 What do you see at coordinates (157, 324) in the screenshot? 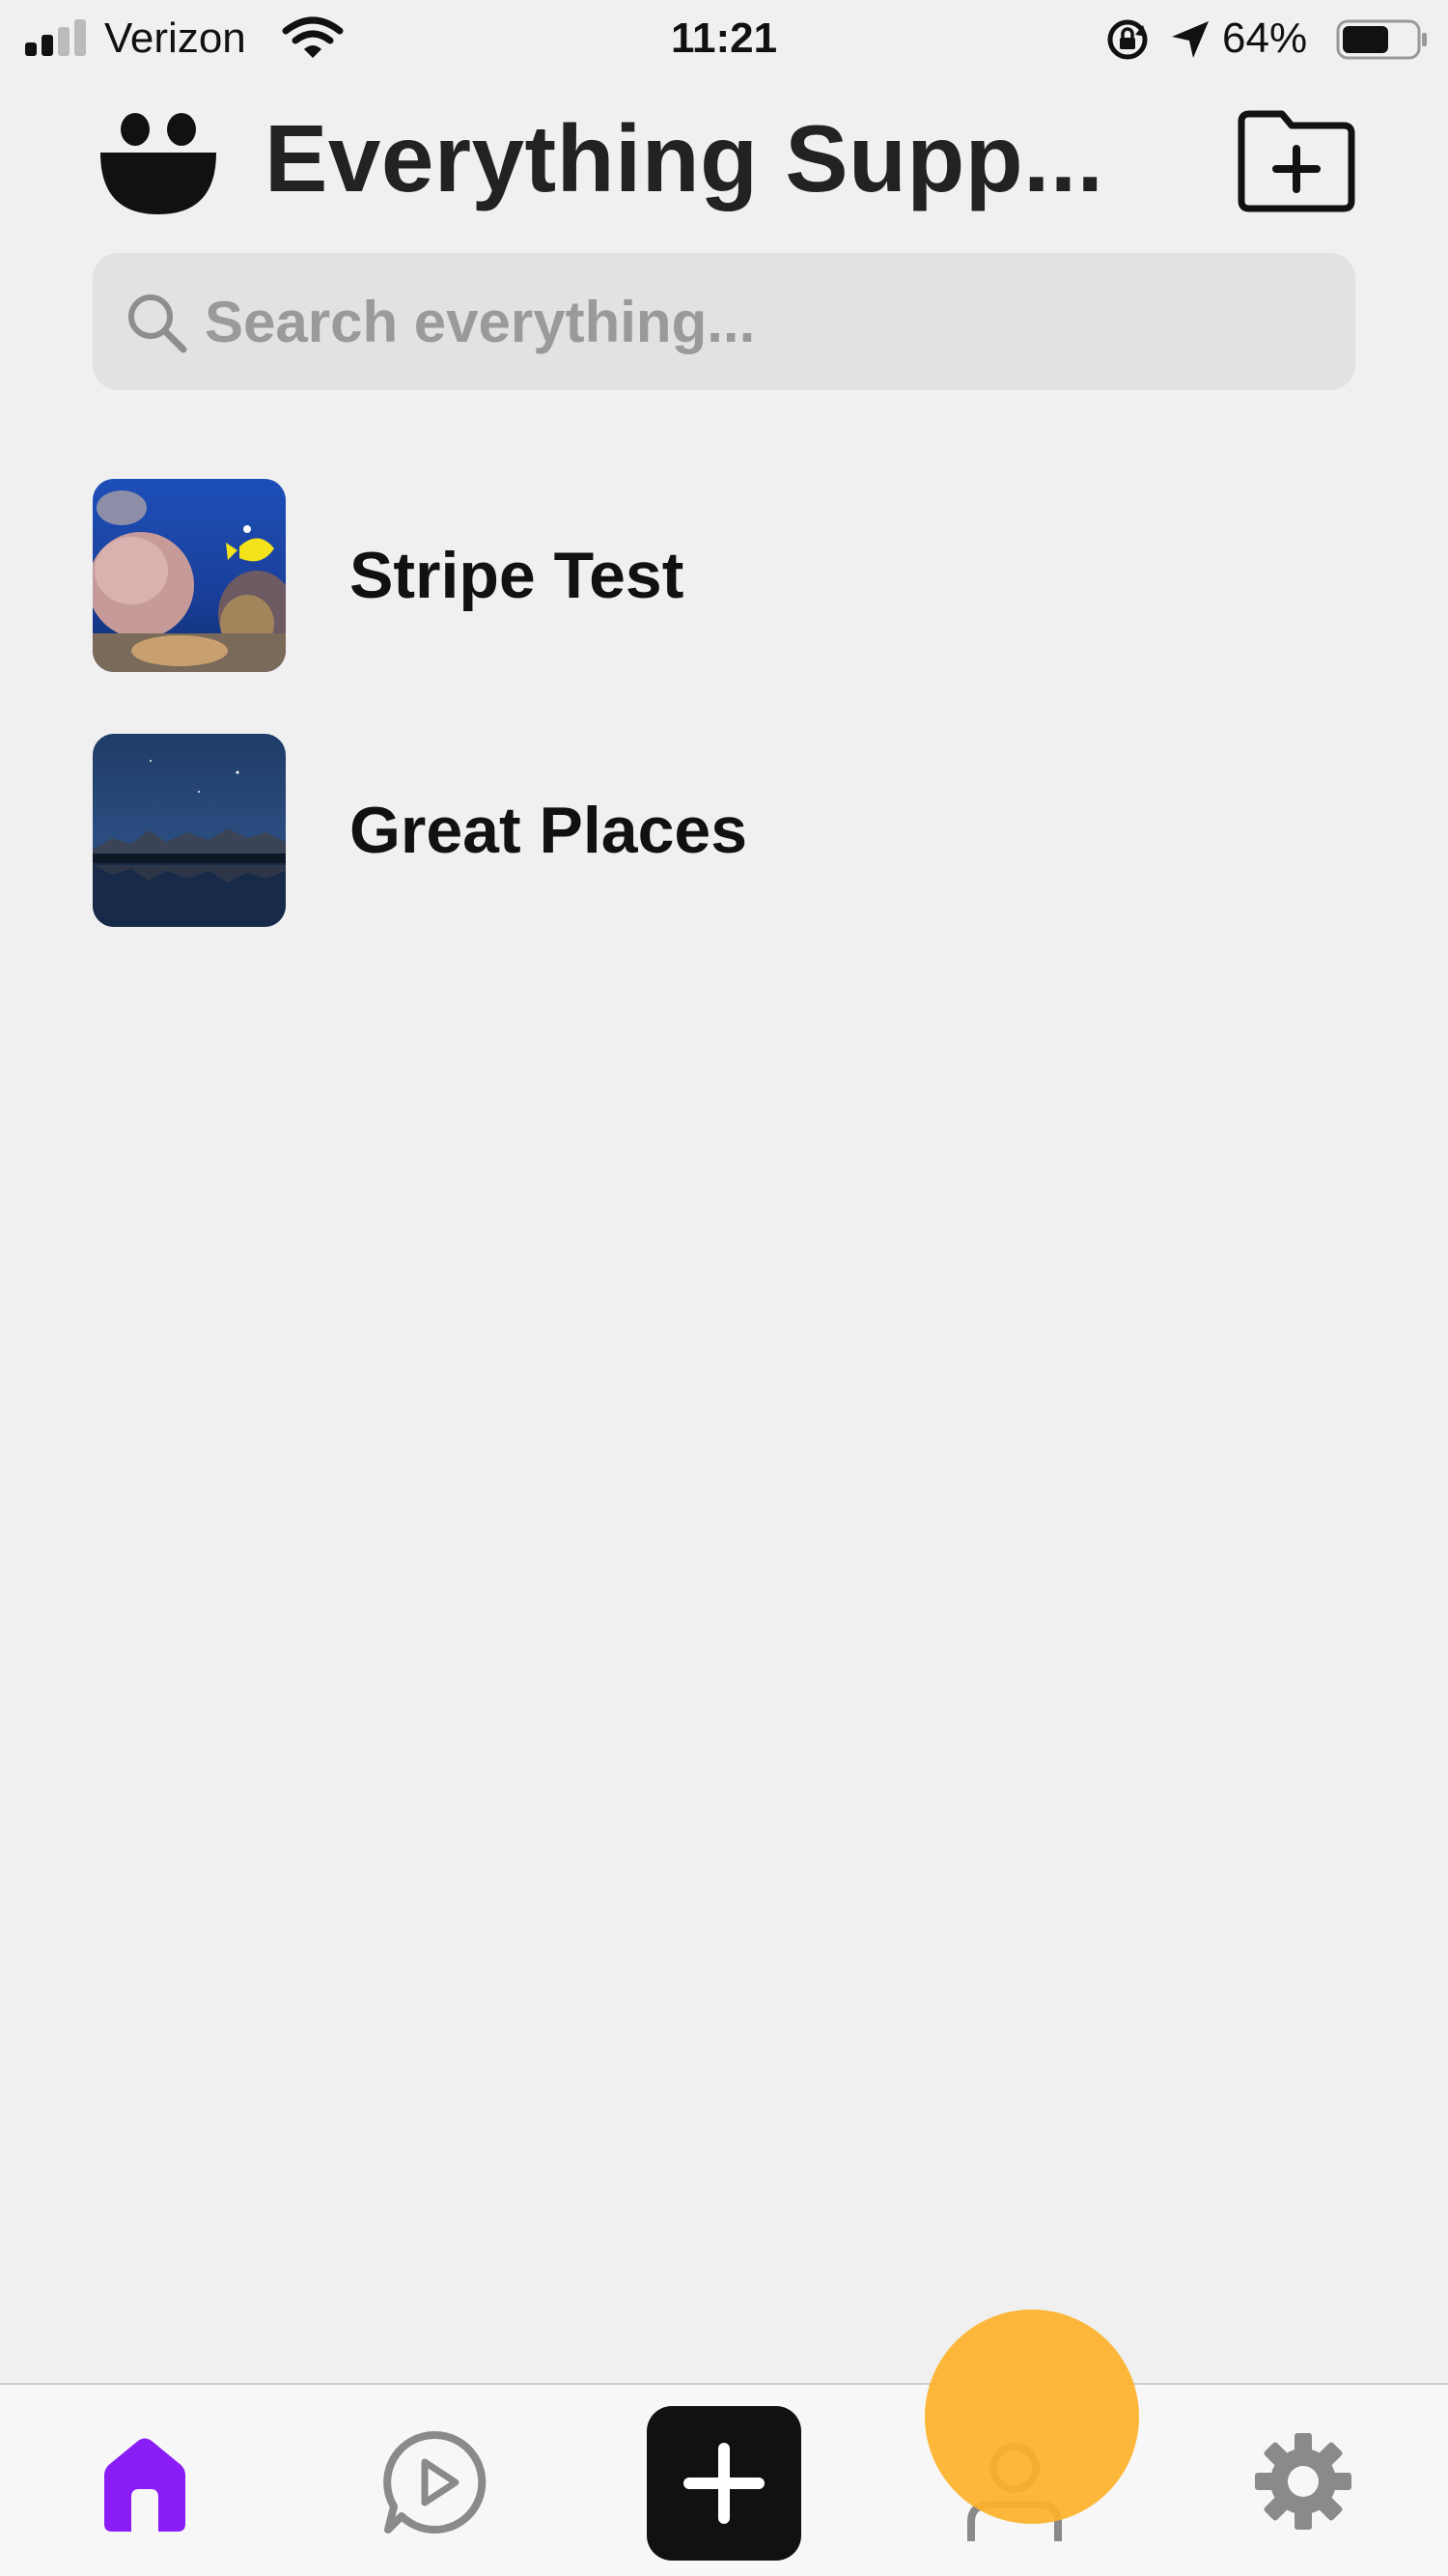
I see `search-icon` at bounding box center [157, 324].